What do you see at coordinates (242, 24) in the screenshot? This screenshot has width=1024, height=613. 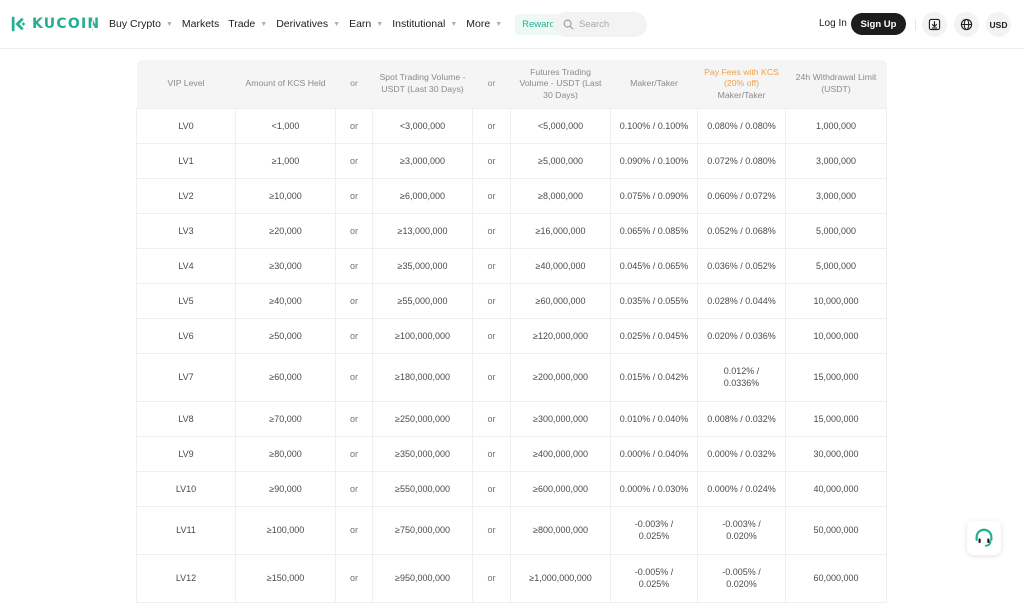 I see `nav-item-label: Trade` at bounding box center [242, 24].